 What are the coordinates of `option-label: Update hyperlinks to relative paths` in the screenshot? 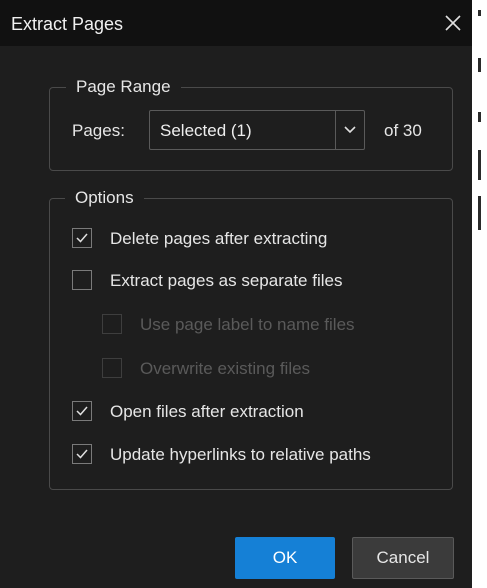 It's located at (240, 454).